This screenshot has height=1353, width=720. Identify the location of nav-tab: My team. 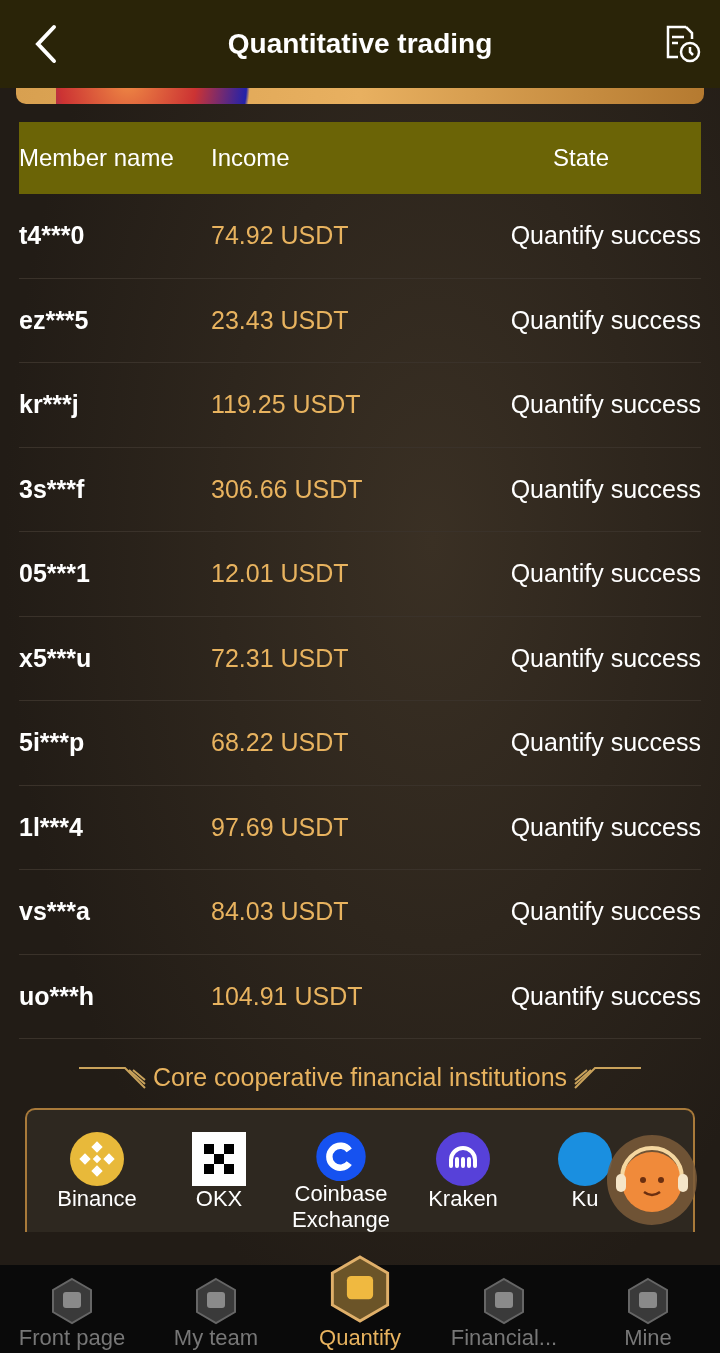
(216, 1309).